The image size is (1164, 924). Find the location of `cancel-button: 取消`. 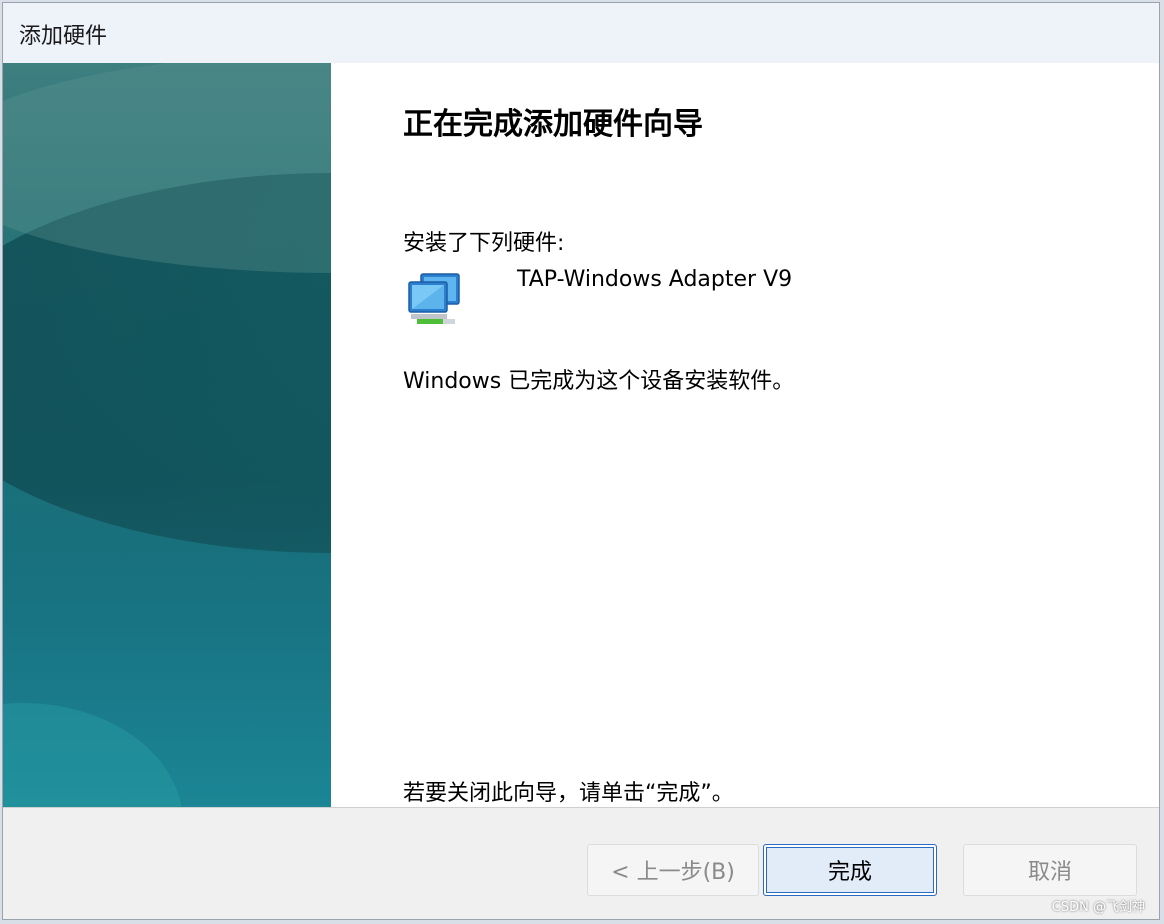

cancel-button: 取消 is located at coordinates (1050, 870).